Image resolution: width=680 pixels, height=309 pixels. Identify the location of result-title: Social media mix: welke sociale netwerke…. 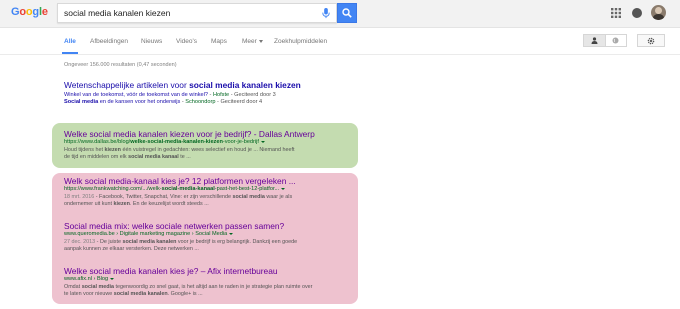
(210, 226).